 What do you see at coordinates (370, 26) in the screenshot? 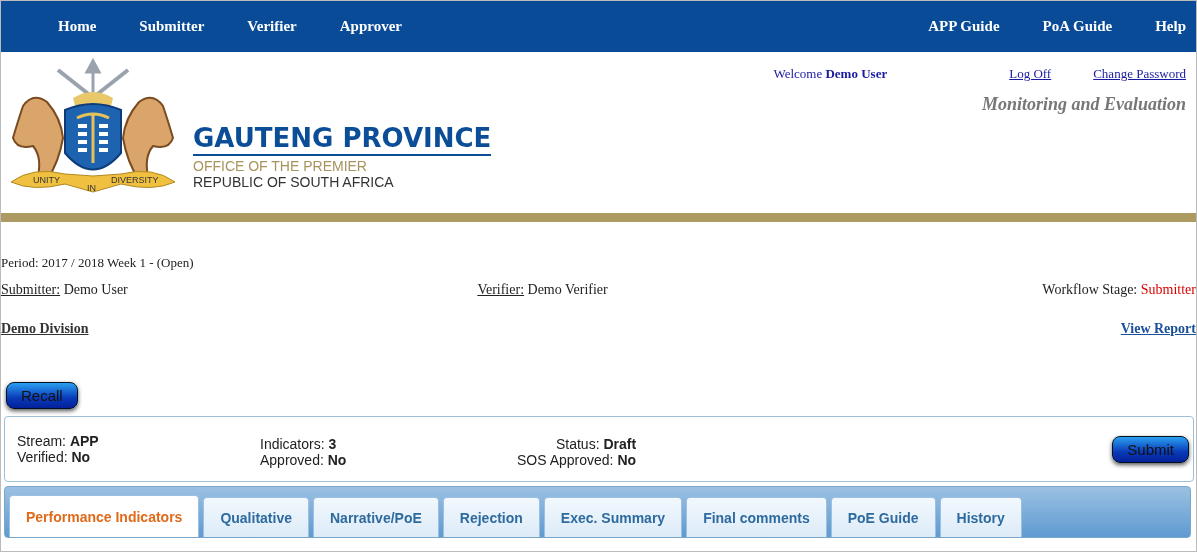
I see `nav-link: Approver` at bounding box center [370, 26].